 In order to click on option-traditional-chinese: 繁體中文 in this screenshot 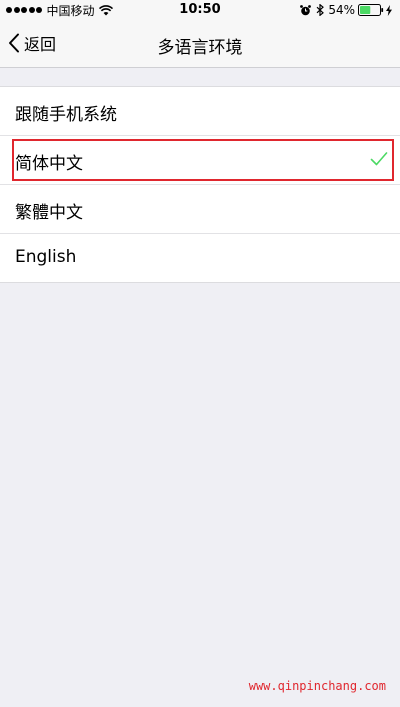, I will do `click(200, 208)`.